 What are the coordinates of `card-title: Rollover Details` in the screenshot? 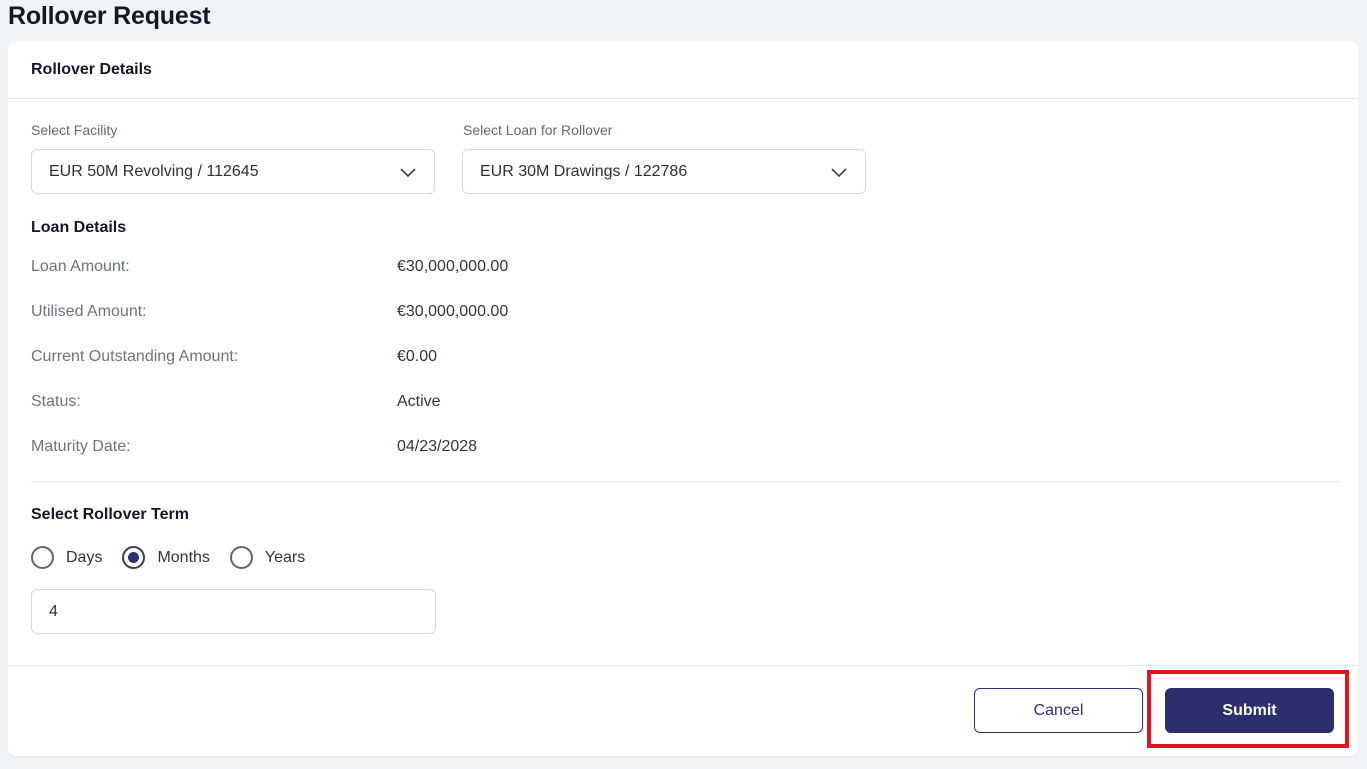 It's located at (683, 70).